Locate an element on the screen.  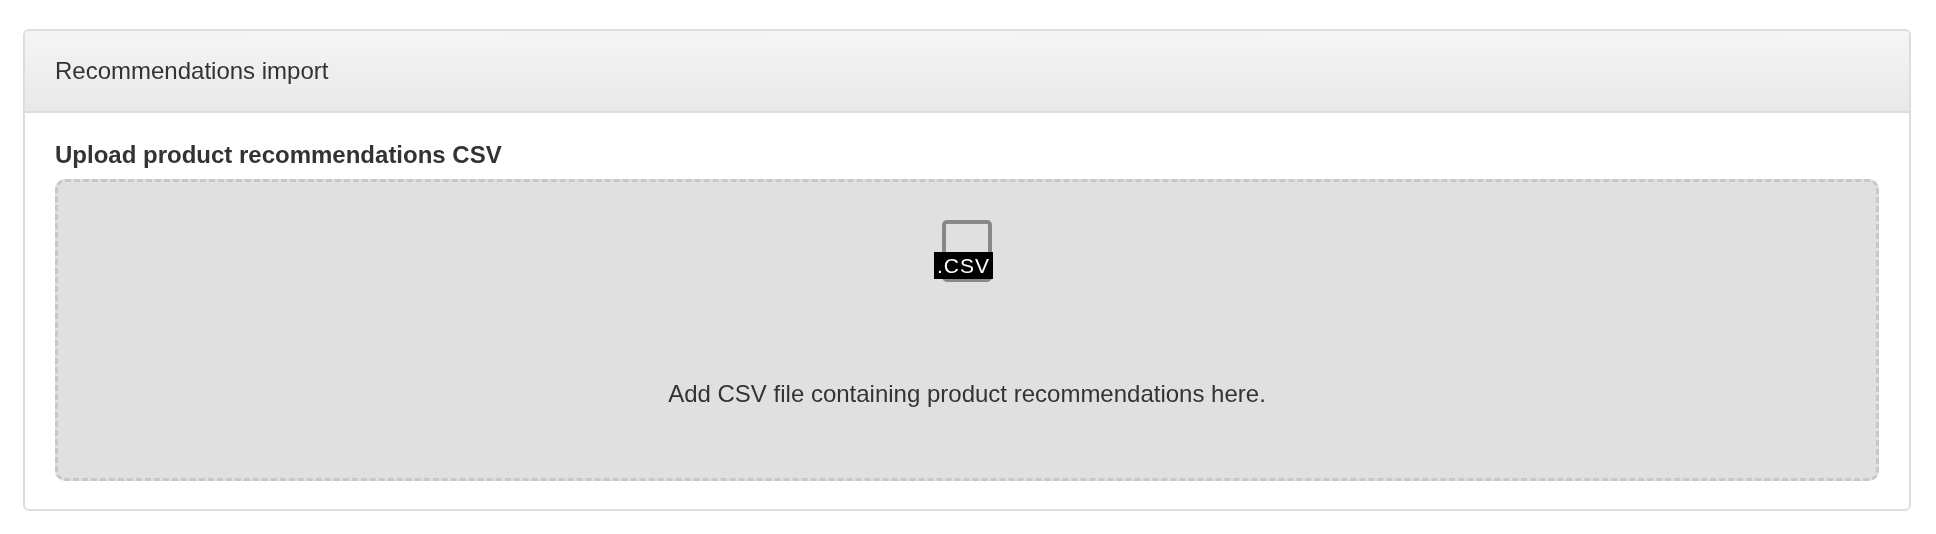
dropzone-message: Add CSV file containing product recommendations here. is located at coordinates (967, 394).